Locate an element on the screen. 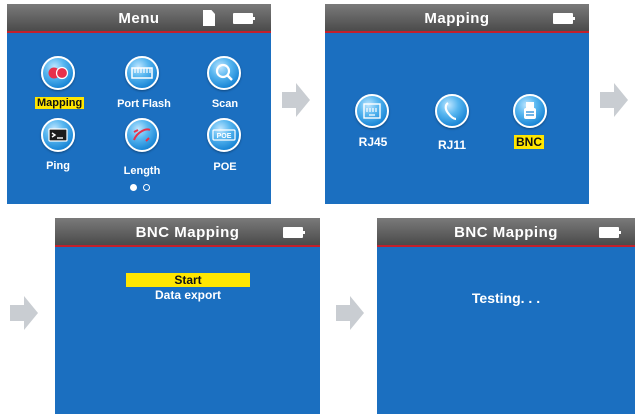  menu-item-poe: POE is located at coordinates (225, 167).